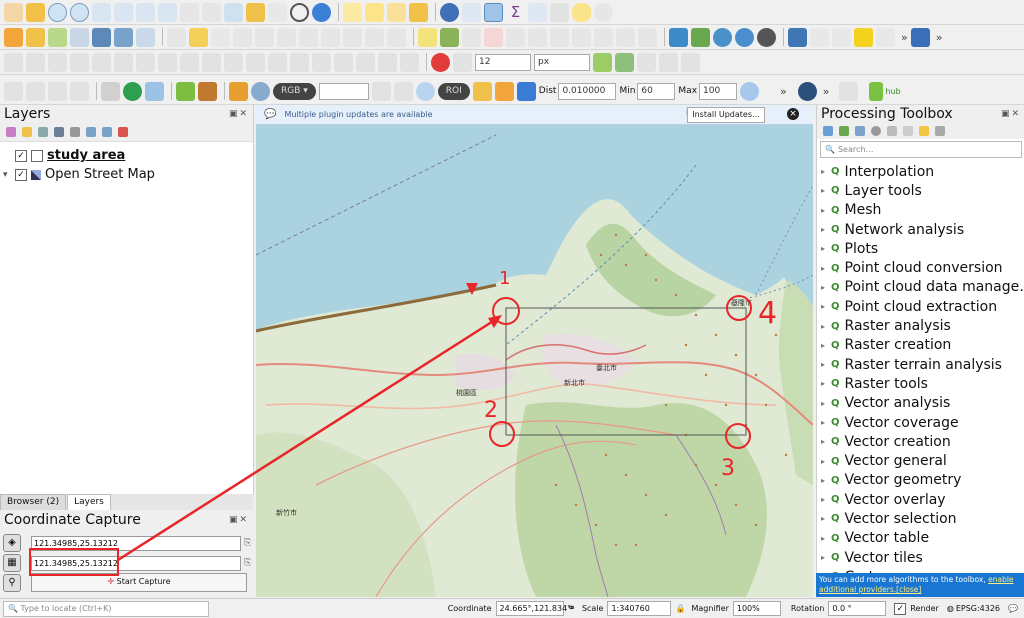 This screenshot has width=1024, height=618. Describe the element at coordinates (79, 62) in the screenshot. I see `rotate-feature-icon` at that location.